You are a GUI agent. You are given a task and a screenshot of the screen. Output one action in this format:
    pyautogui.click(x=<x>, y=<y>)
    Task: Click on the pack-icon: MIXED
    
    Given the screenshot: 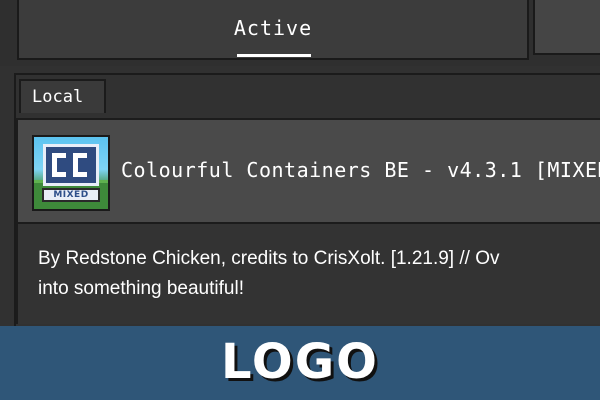 What is the action you would take?
    pyautogui.click(x=71, y=173)
    